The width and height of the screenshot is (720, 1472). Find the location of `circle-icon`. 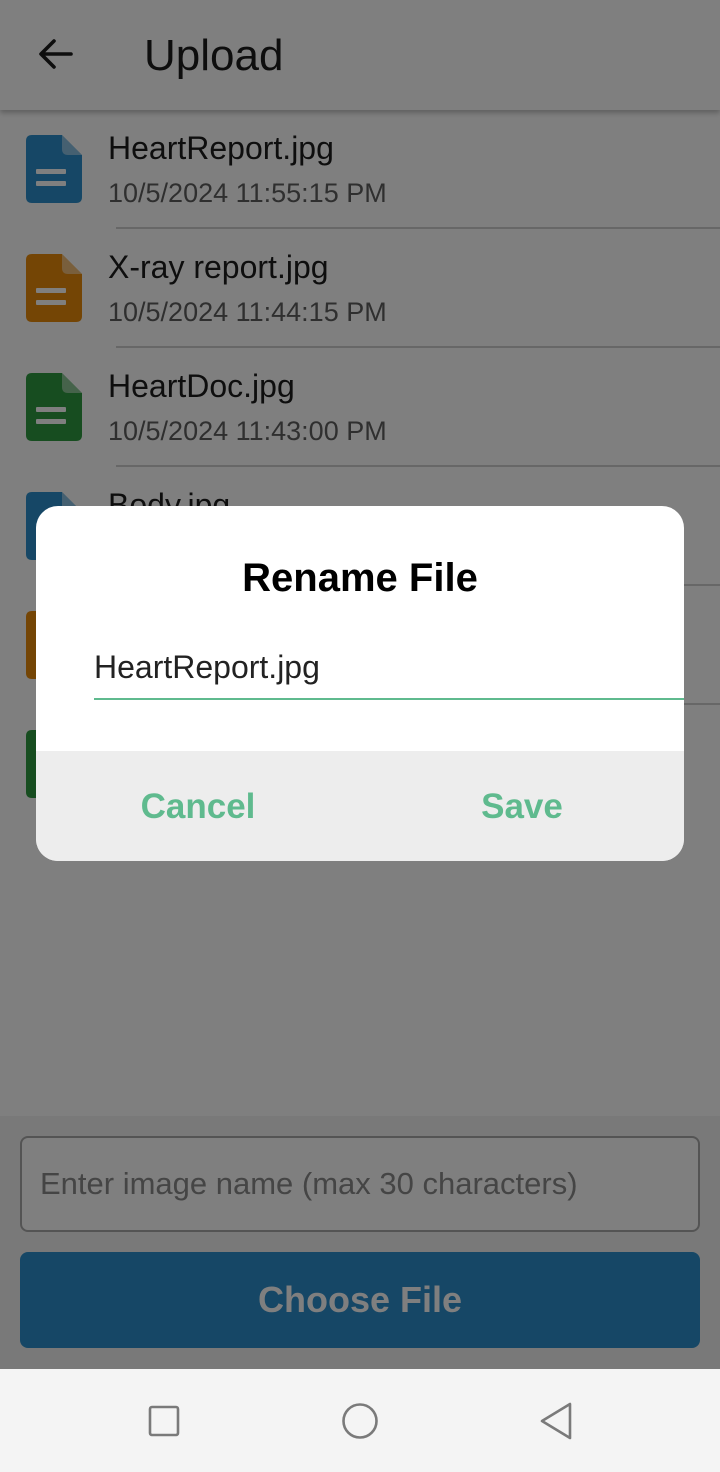

circle-icon is located at coordinates (360, 1421).